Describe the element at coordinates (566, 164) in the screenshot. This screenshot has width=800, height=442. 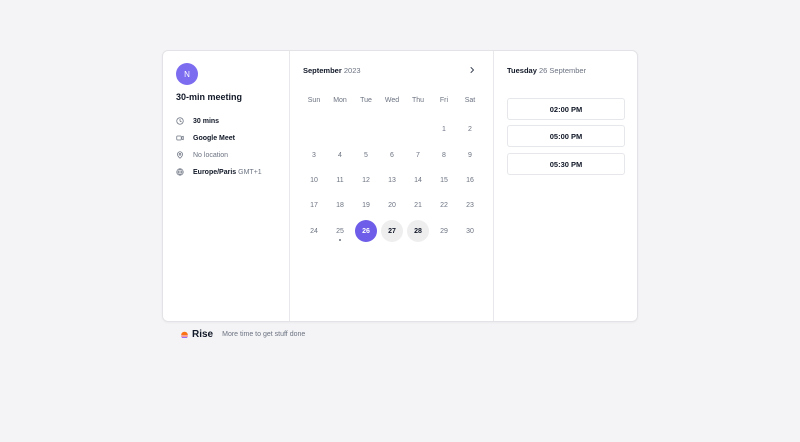
I see `time-slot-button: 05:30 PM` at that location.